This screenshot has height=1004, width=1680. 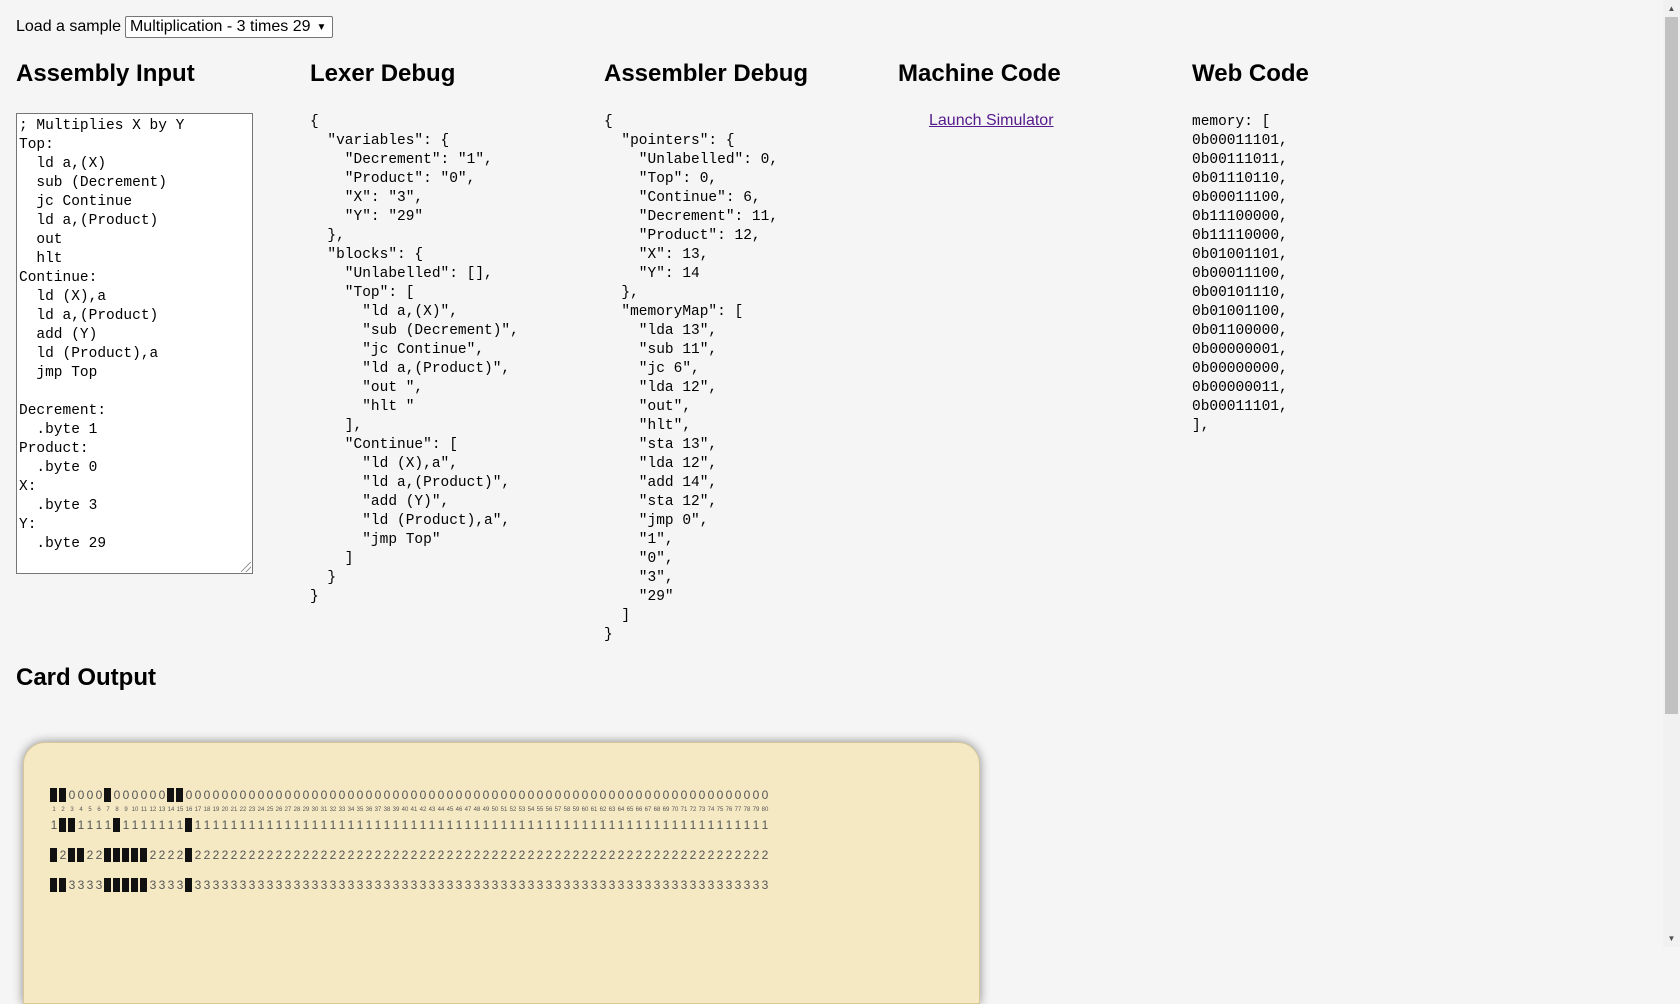 I want to click on scrollbar-thumb, so click(x=1671, y=365).